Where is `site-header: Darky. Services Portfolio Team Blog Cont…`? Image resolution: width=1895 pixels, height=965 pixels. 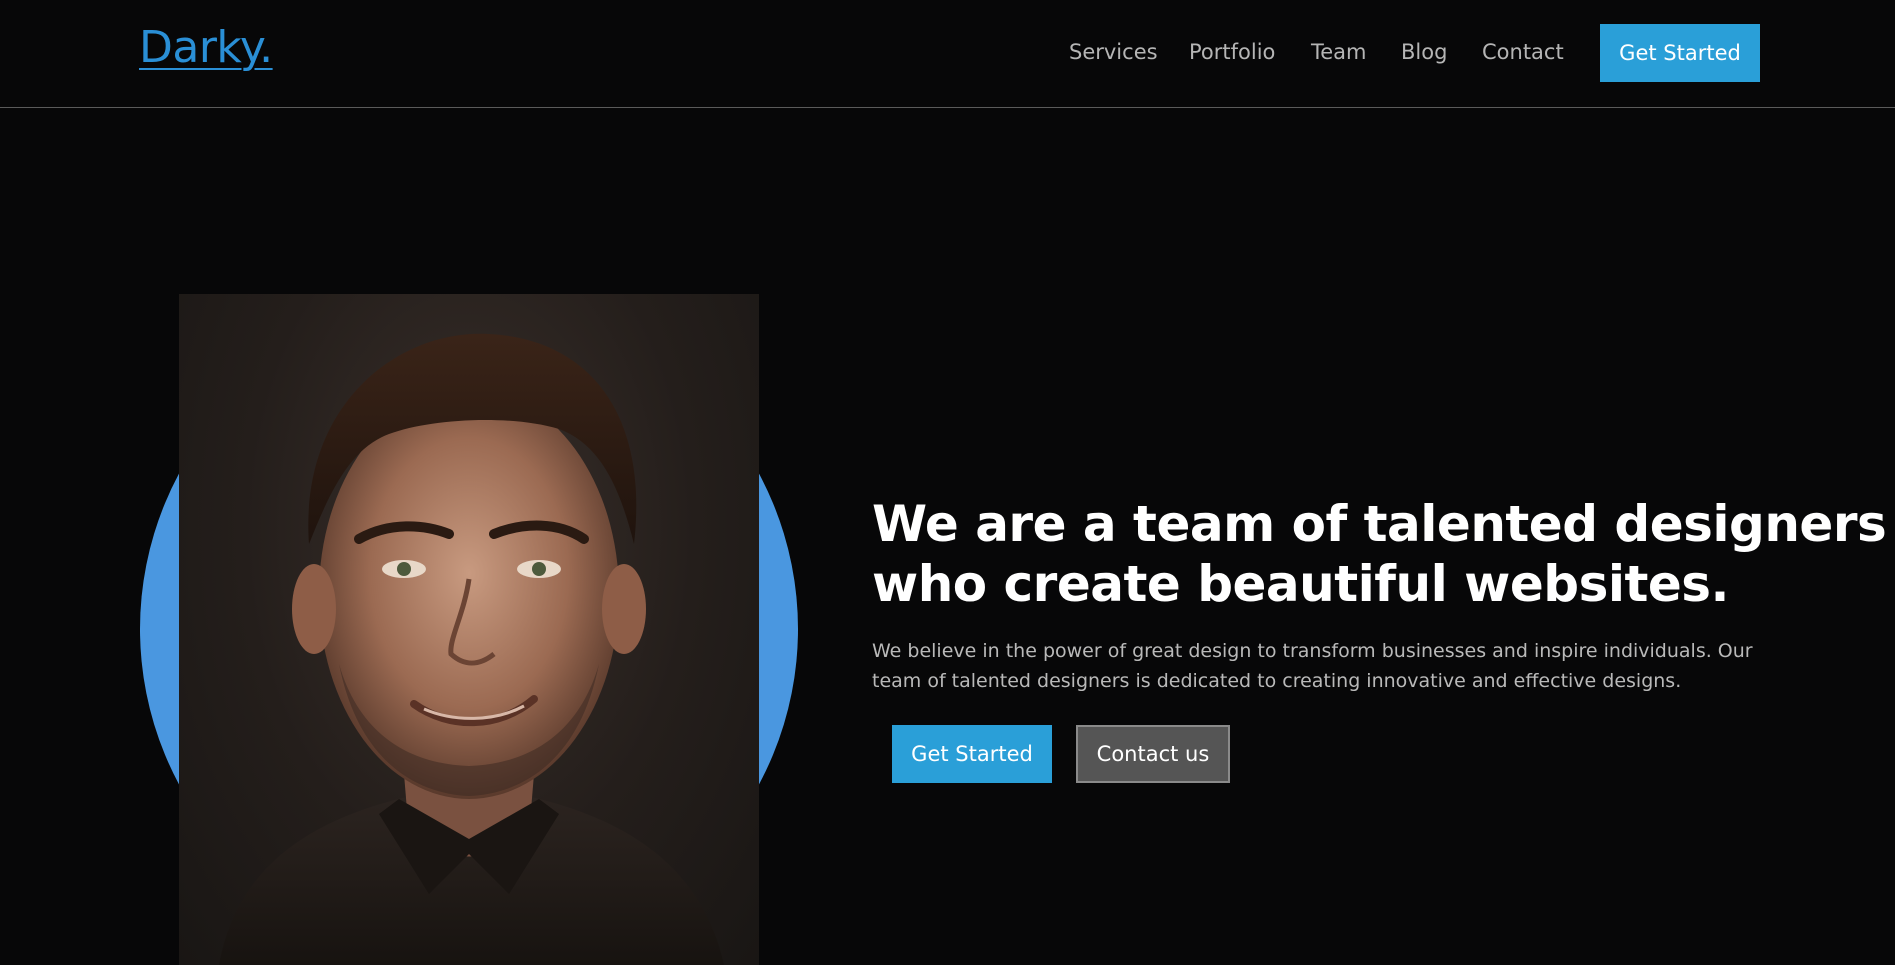 site-header: Darky. Services Portfolio Team Blog Cont… is located at coordinates (947, 54).